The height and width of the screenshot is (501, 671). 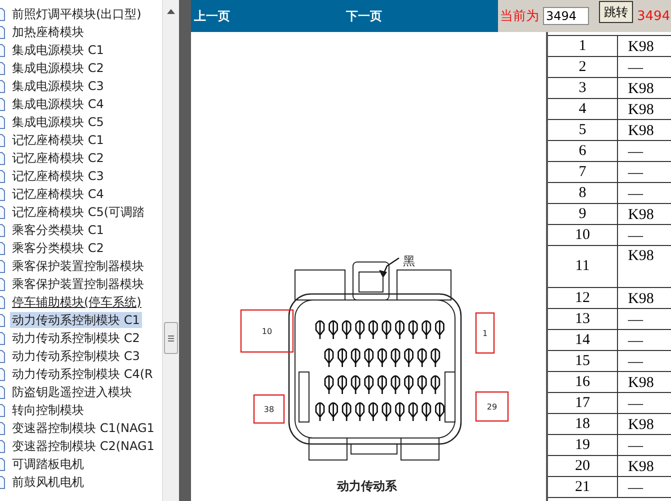 I want to click on table-cell: 16, so click(x=583, y=382).